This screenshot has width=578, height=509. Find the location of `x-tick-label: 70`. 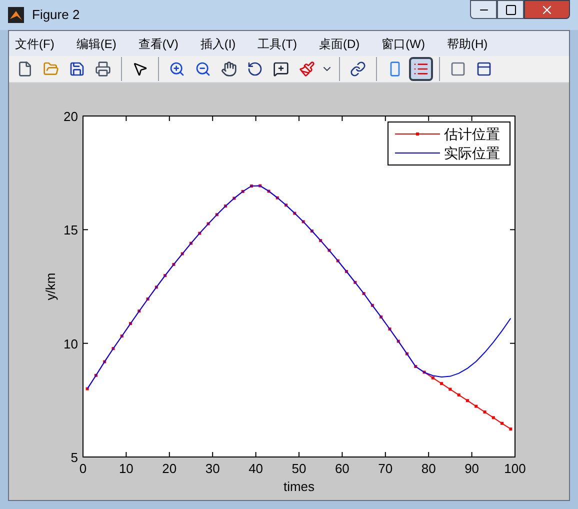

x-tick-label: 70 is located at coordinates (385, 468).